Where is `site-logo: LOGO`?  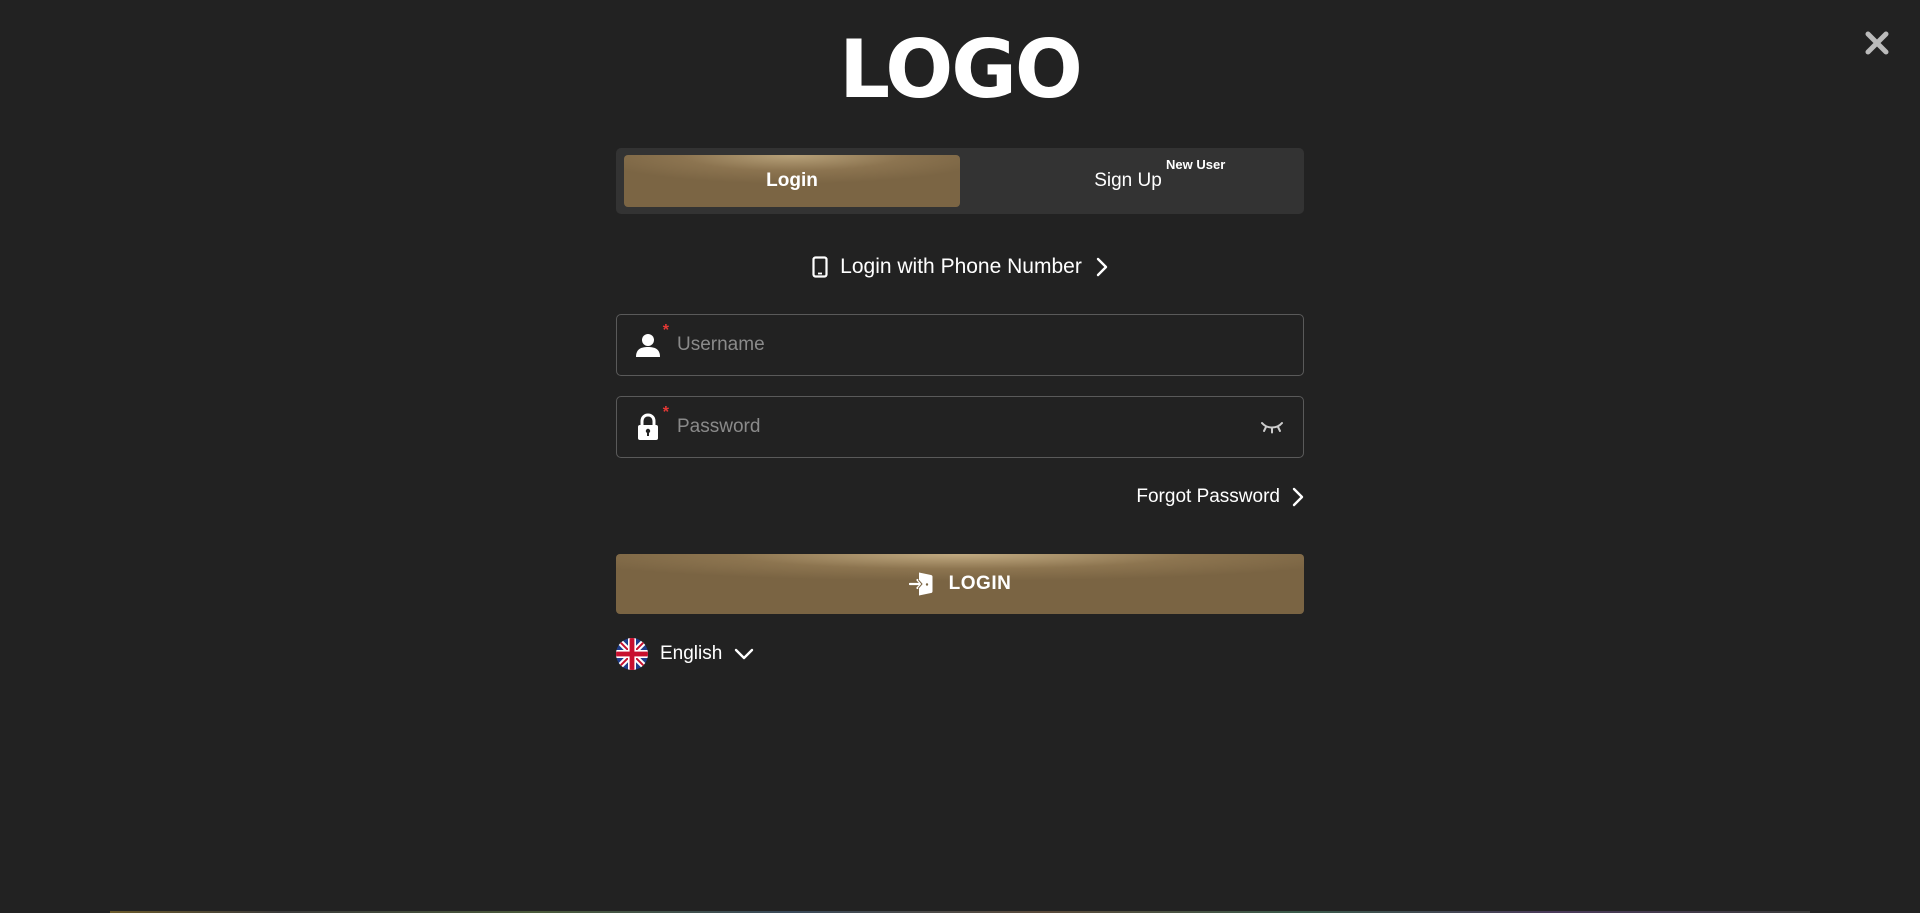
site-logo: LOGO is located at coordinates (961, 69).